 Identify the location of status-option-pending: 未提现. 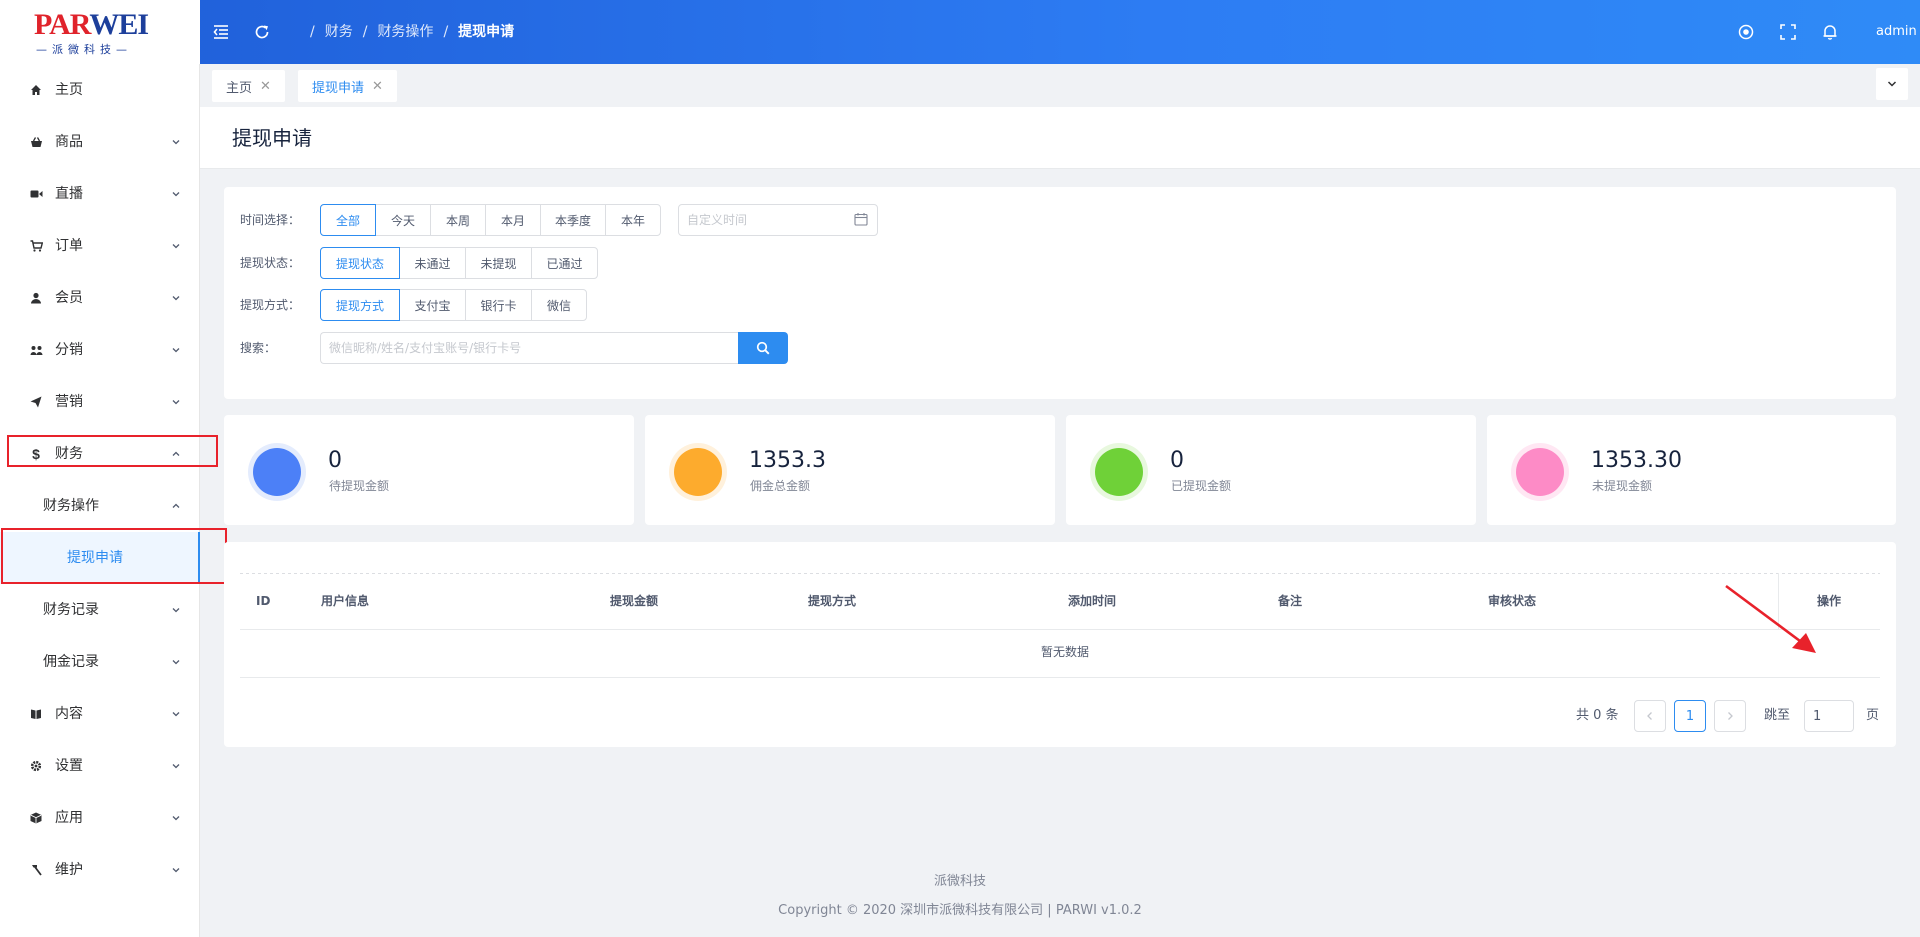
(498, 263).